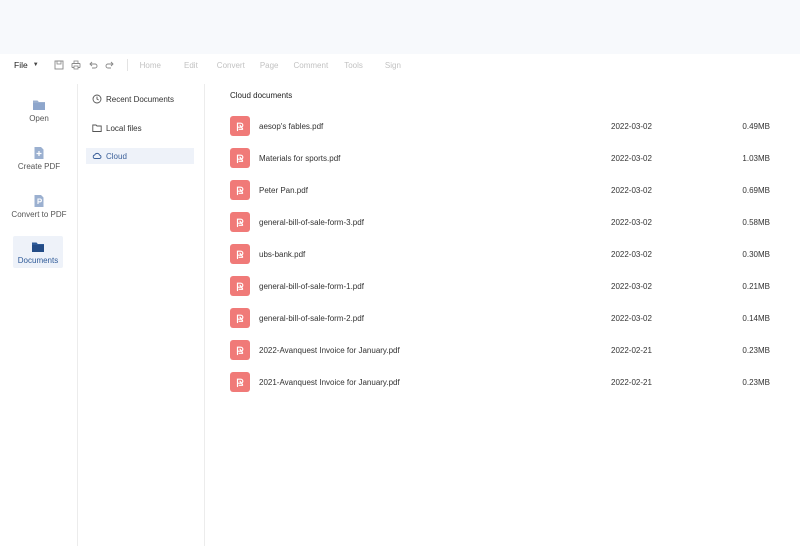 This screenshot has height=546, width=800. I want to click on file-name: ubs-bank.pdf, so click(282, 254).